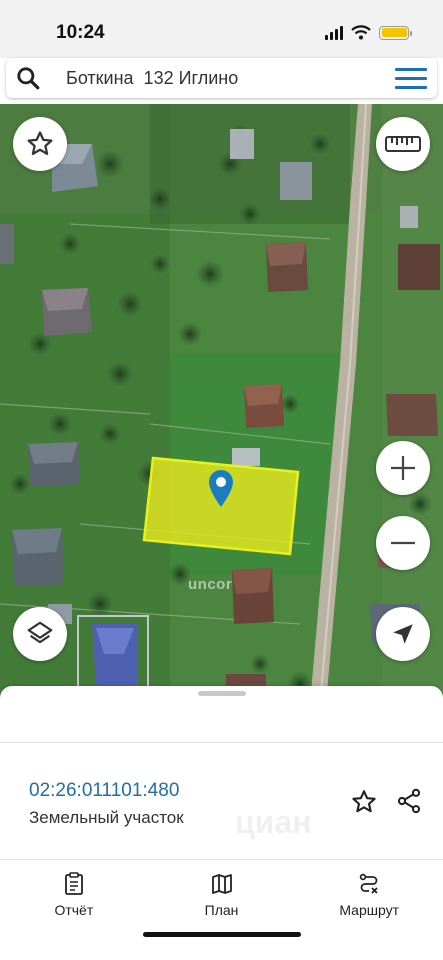 The height and width of the screenshot is (960, 443). I want to click on report-clipboard-icon, so click(73, 883).